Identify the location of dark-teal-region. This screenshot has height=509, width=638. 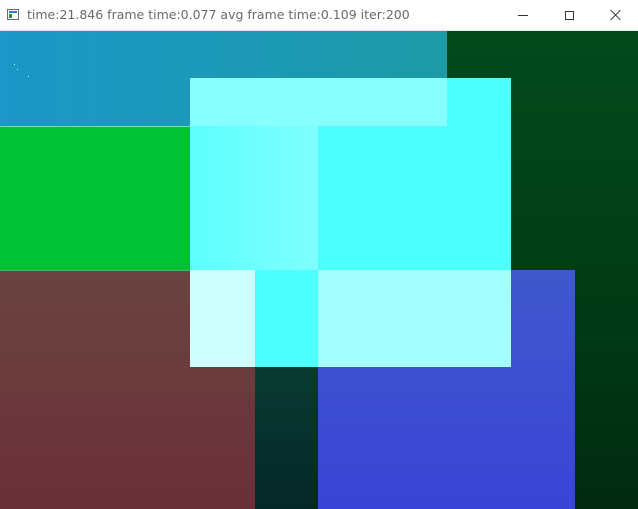
(286, 438).